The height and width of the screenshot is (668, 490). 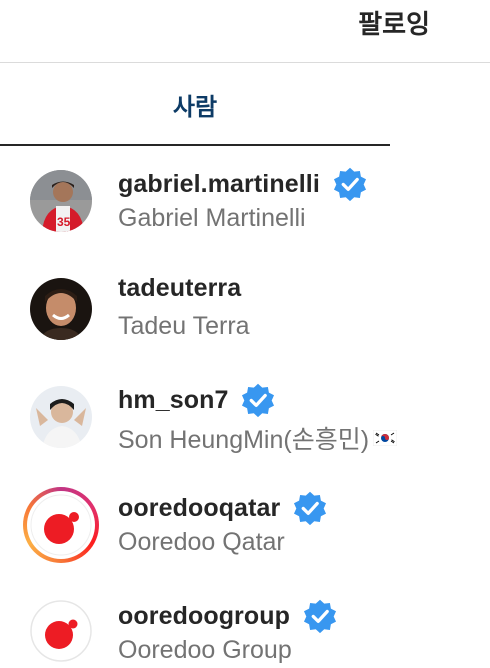 I want to click on full-name: Tadeu Terra, so click(x=184, y=326).